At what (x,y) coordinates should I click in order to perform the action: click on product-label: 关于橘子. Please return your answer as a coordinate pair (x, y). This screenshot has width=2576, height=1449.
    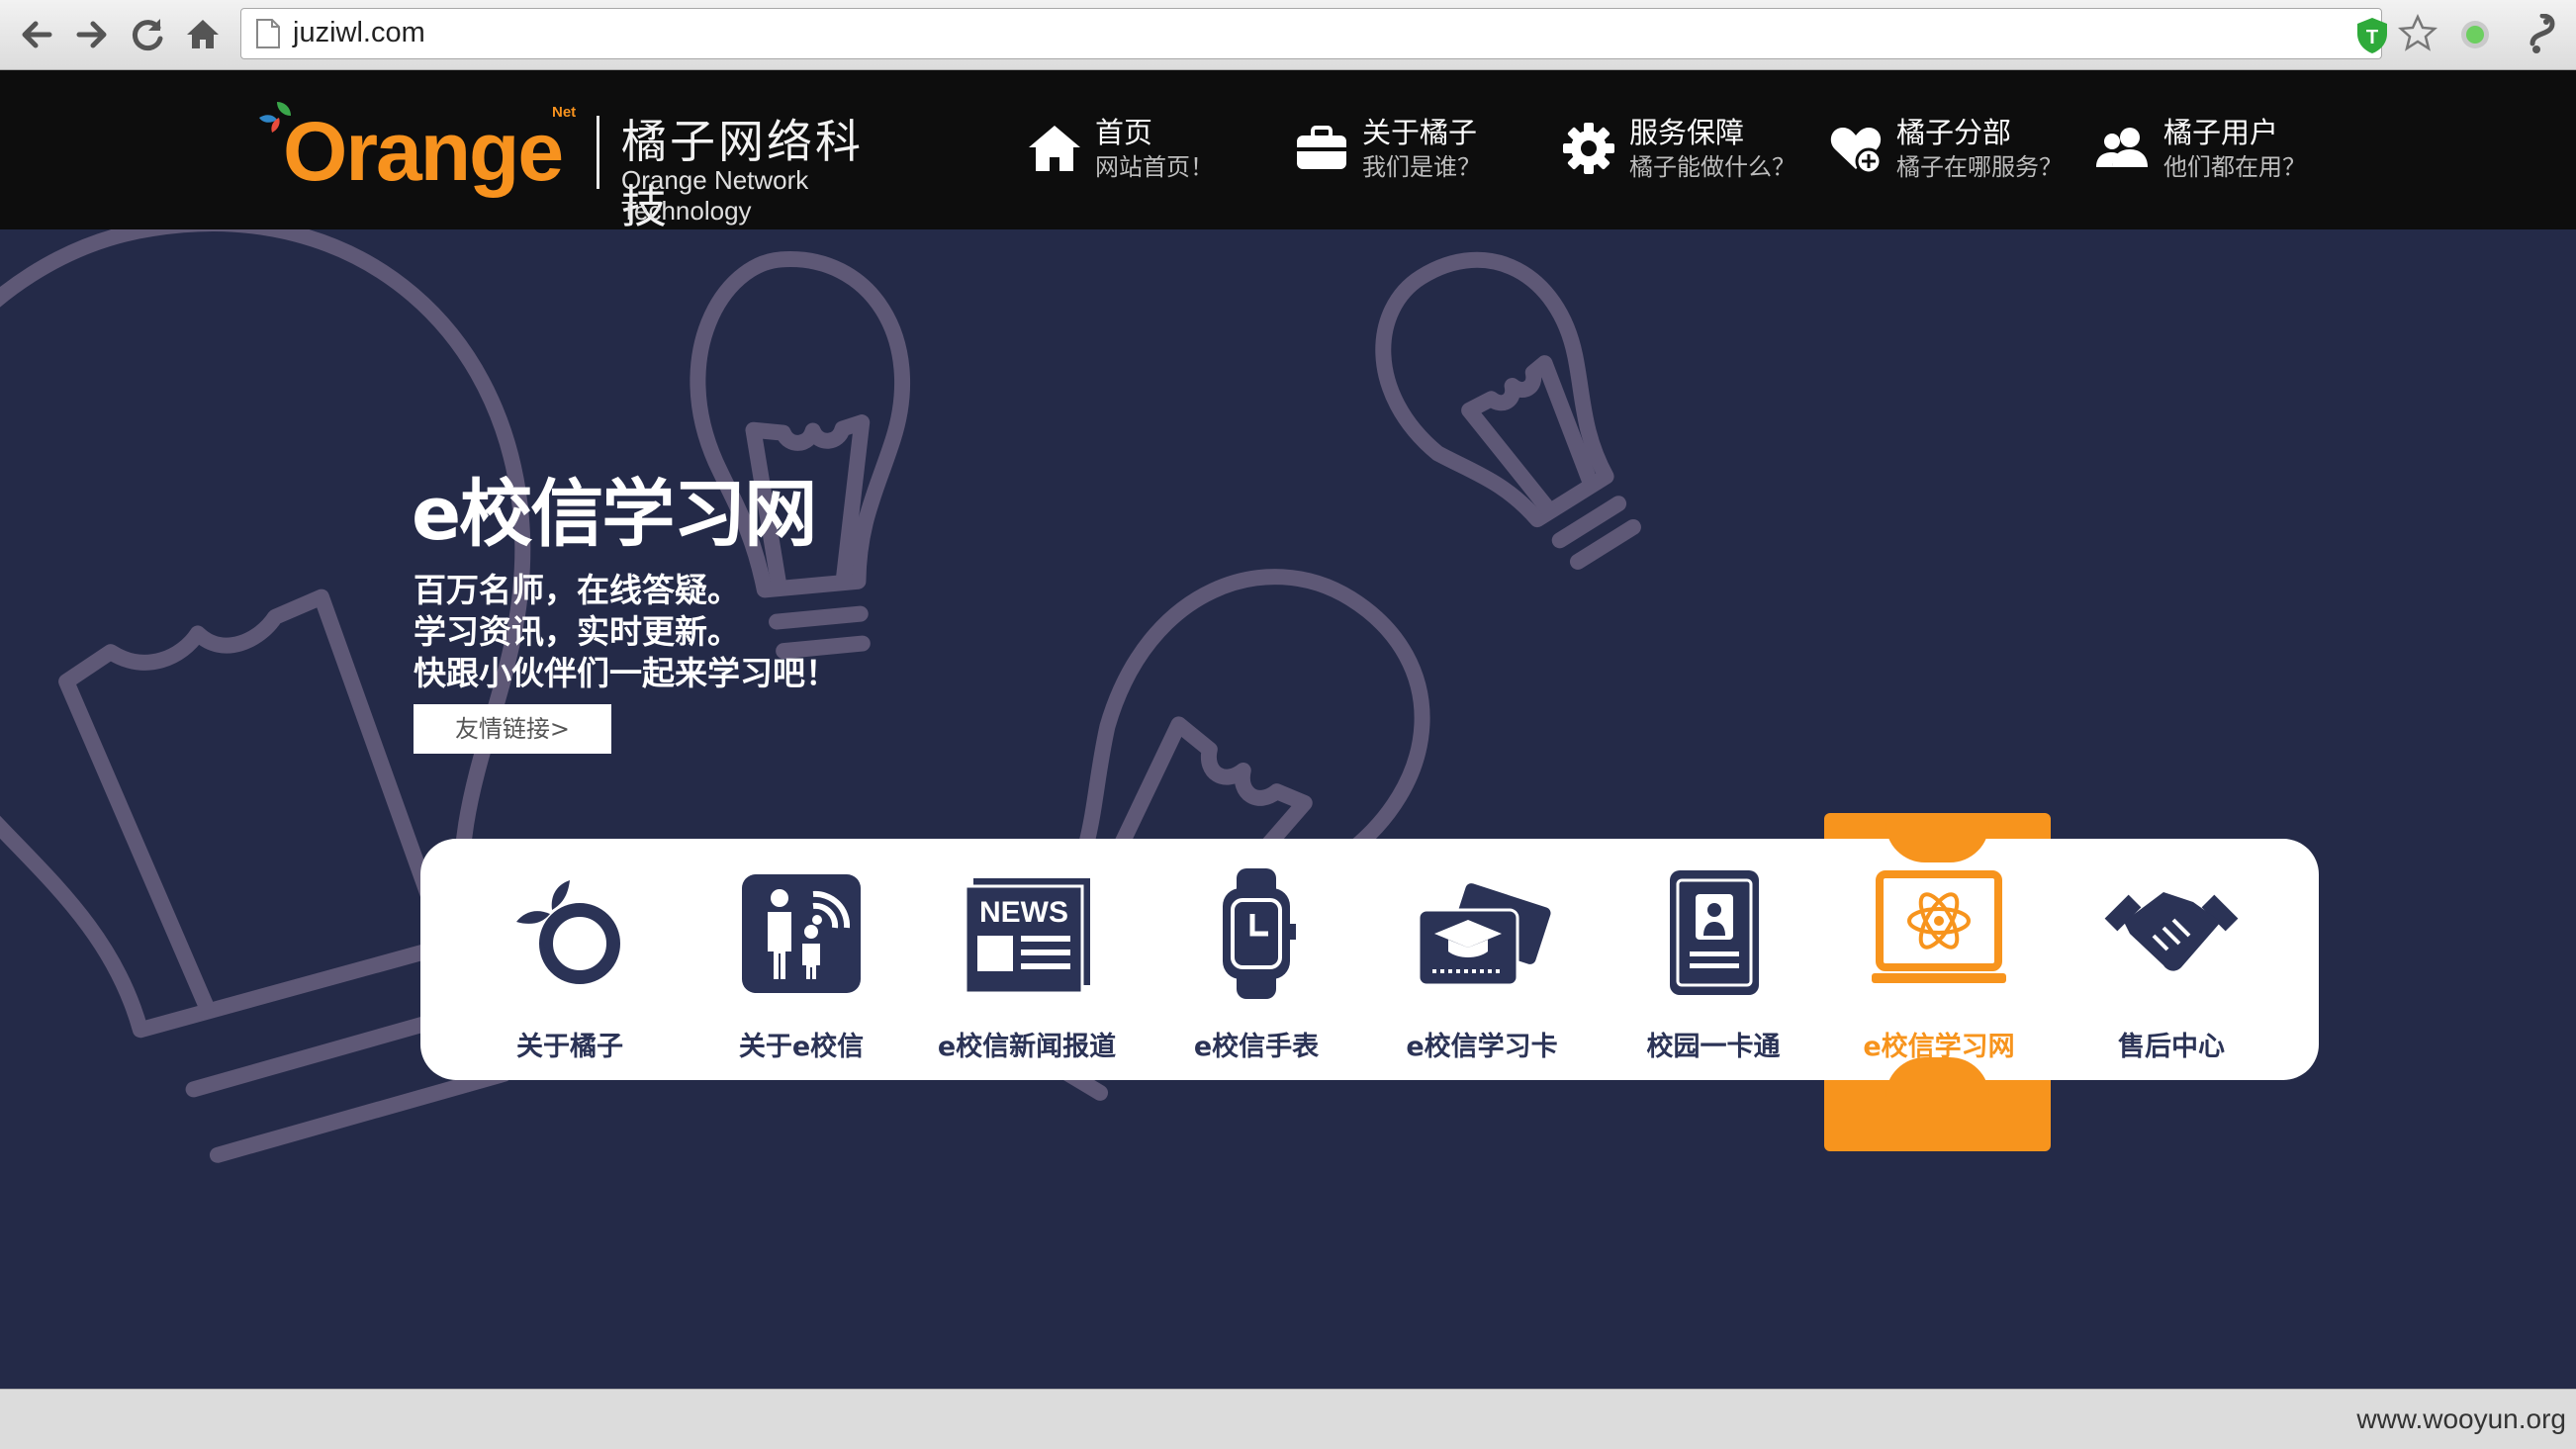
    Looking at the image, I should click on (569, 1047).